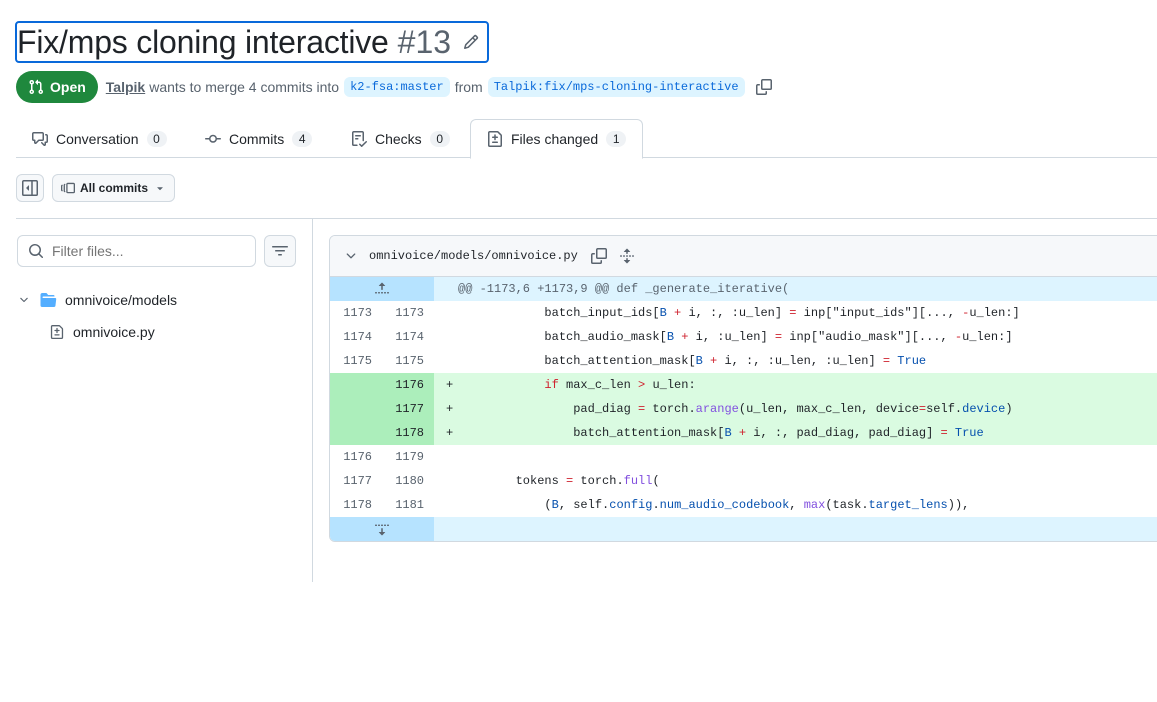 The image size is (1157, 702). I want to click on tab-commits: Commits 4, so click(258, 138).